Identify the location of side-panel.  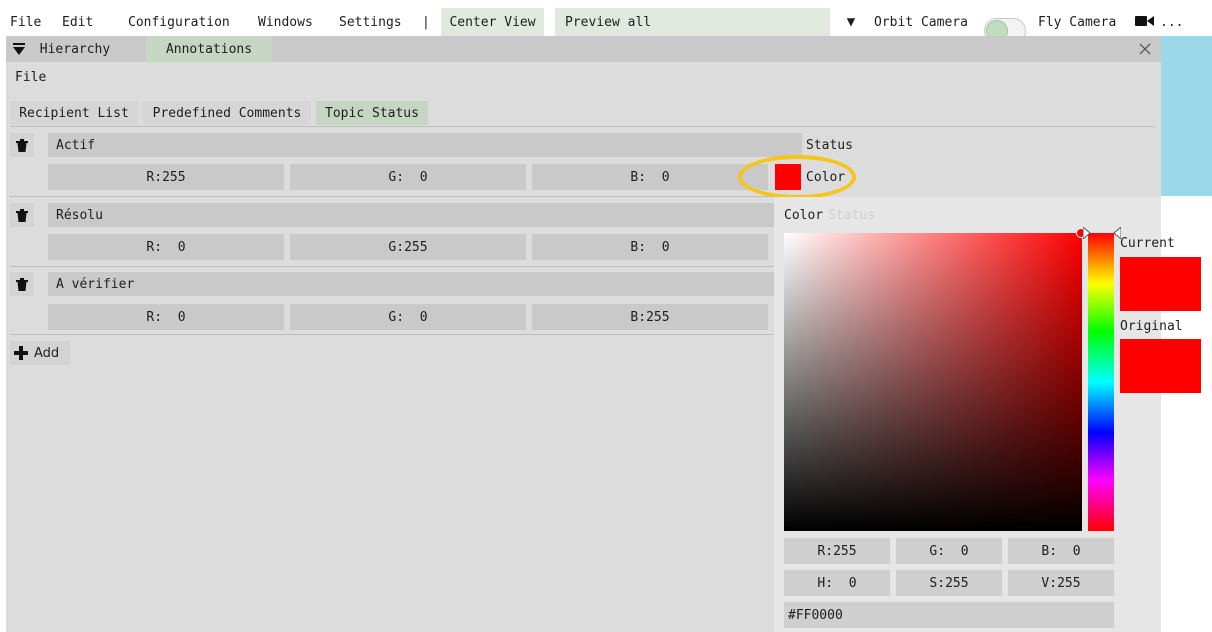
(1186, 116).